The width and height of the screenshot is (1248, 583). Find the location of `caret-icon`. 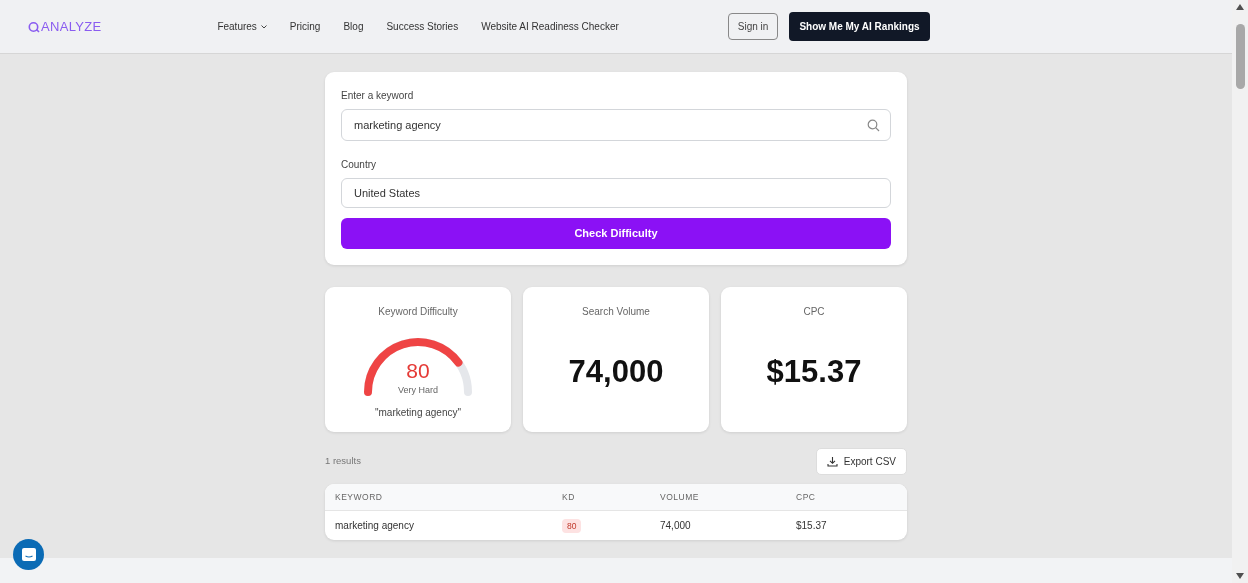

caret-icon is located at coordinates (263, 26).